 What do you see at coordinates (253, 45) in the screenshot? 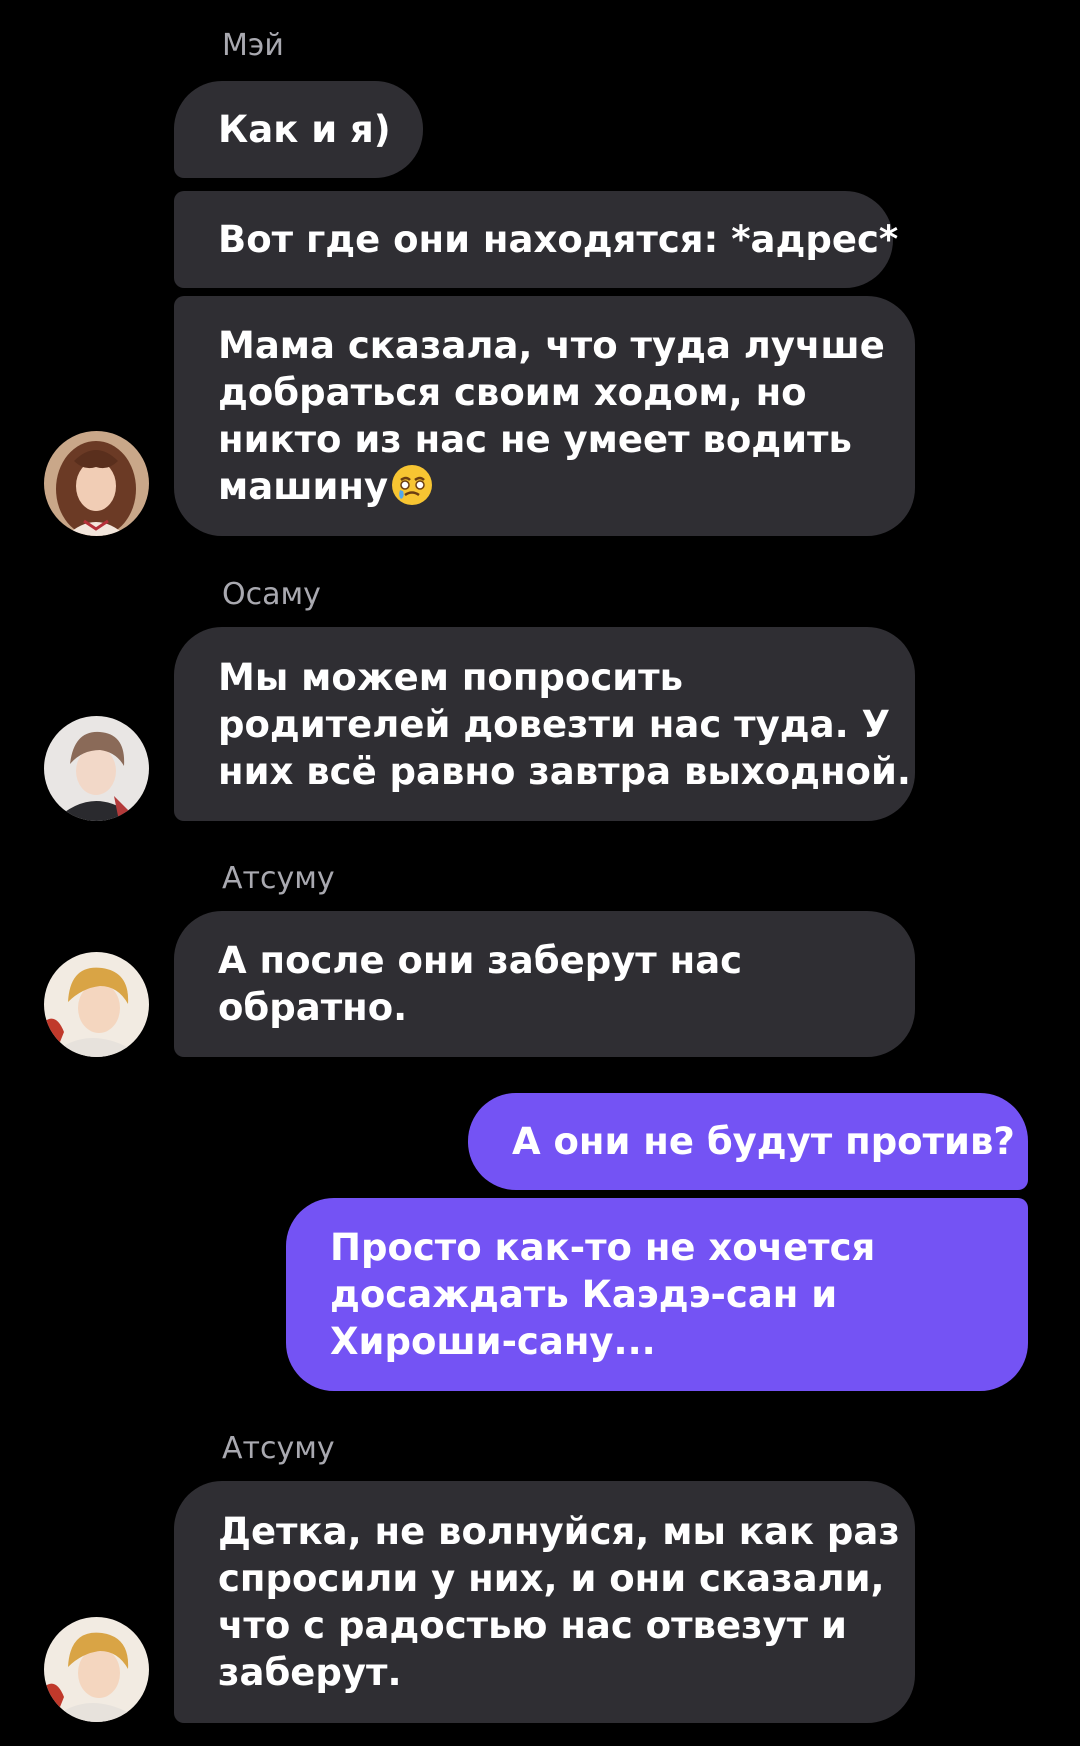
I see `sender-name-mei: Мэй` at bounding box center [253, 45].